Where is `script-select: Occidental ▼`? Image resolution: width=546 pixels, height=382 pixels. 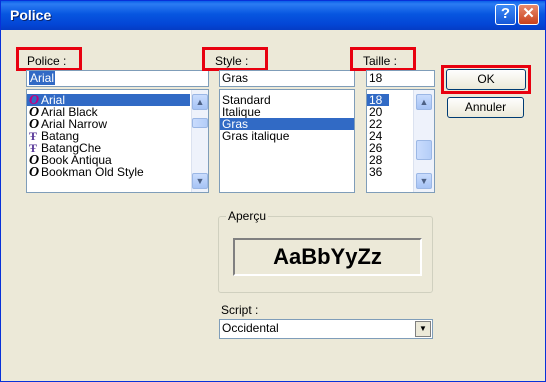
script-select: Occidental ▼ is located at coordinates (326, 329).